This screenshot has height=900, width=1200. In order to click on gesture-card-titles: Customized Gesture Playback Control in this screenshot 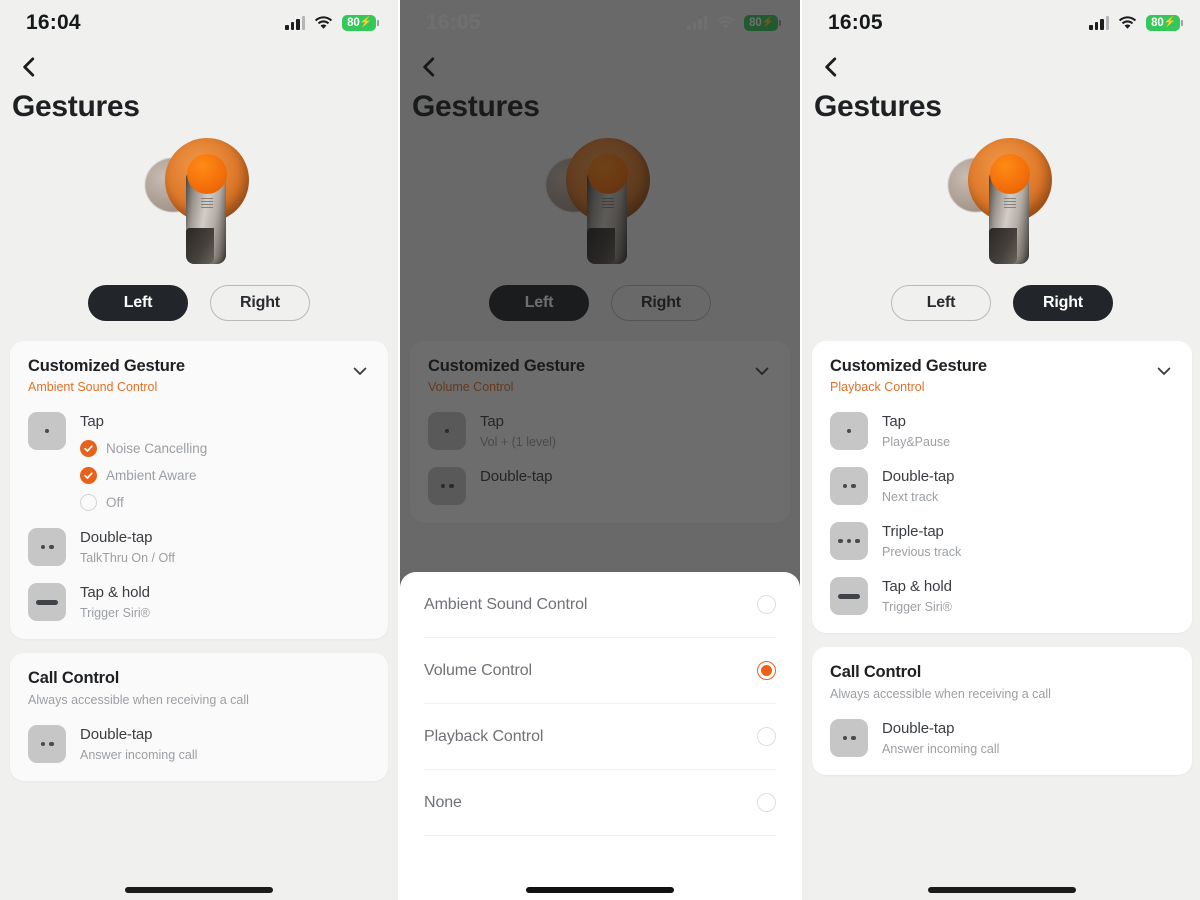, I will do `click(908, 375)`.